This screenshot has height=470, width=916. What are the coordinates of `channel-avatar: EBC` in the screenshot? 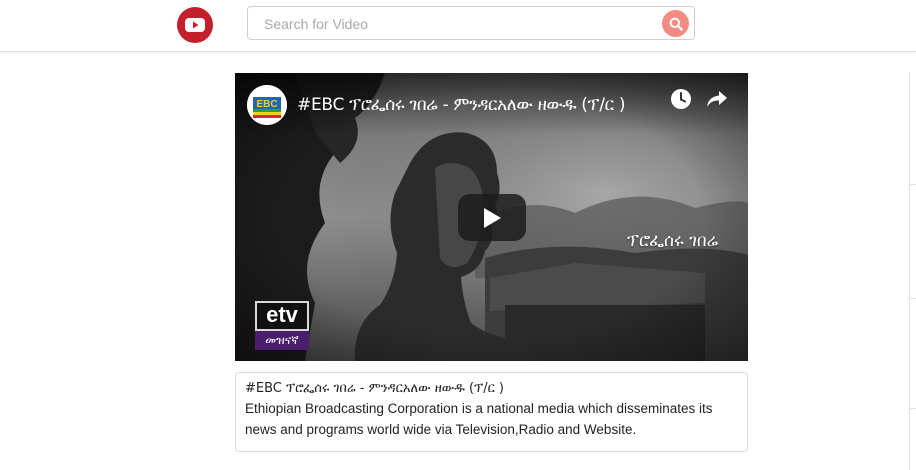 It's located at (267, 105).